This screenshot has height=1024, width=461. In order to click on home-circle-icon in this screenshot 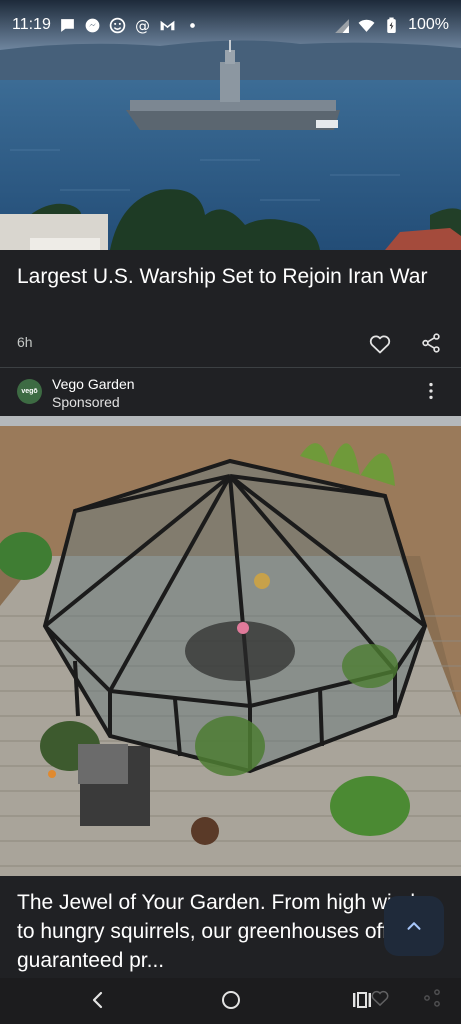, I will do `click(231, 1000)`.